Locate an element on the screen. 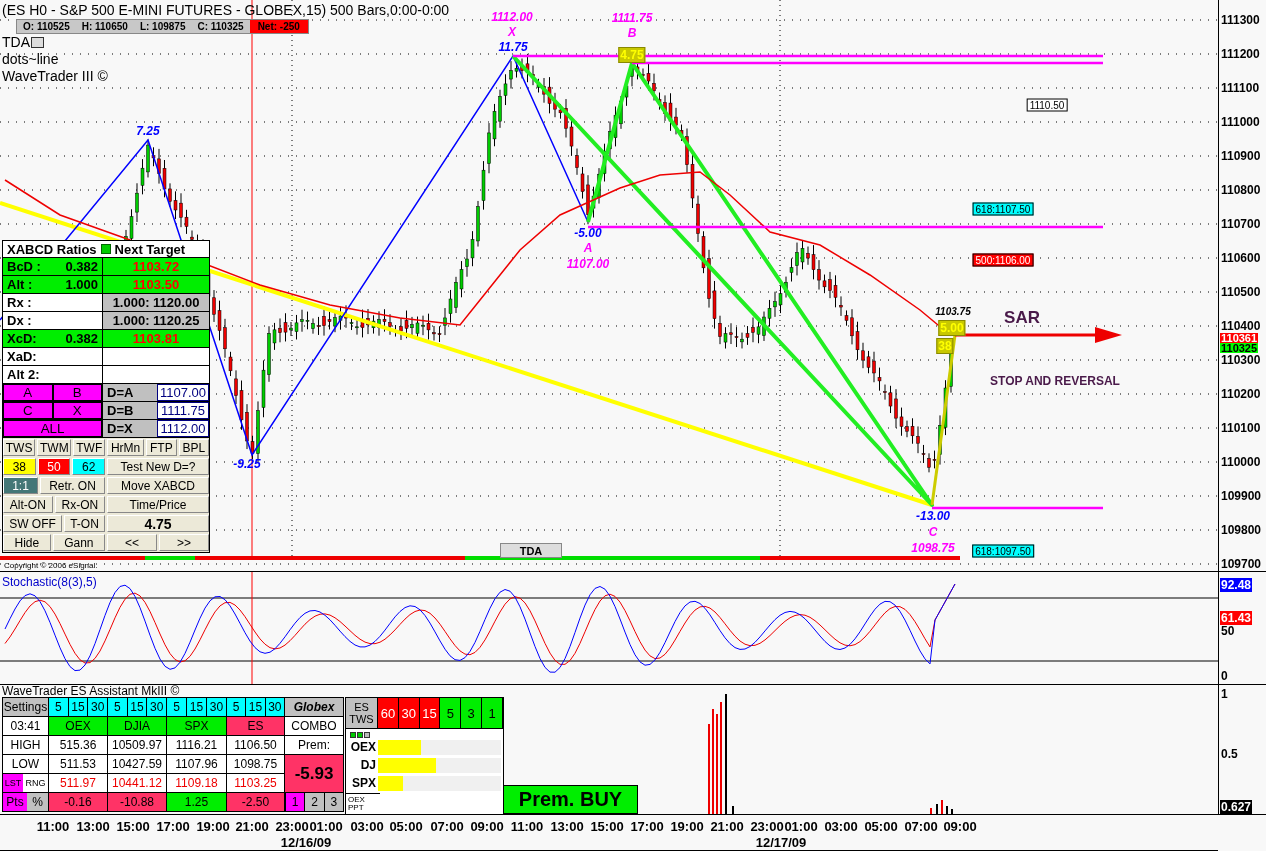 The height and width of the screenshot is (851, 1266). point-label: 1111.75 is located at coordinates (632, 18).